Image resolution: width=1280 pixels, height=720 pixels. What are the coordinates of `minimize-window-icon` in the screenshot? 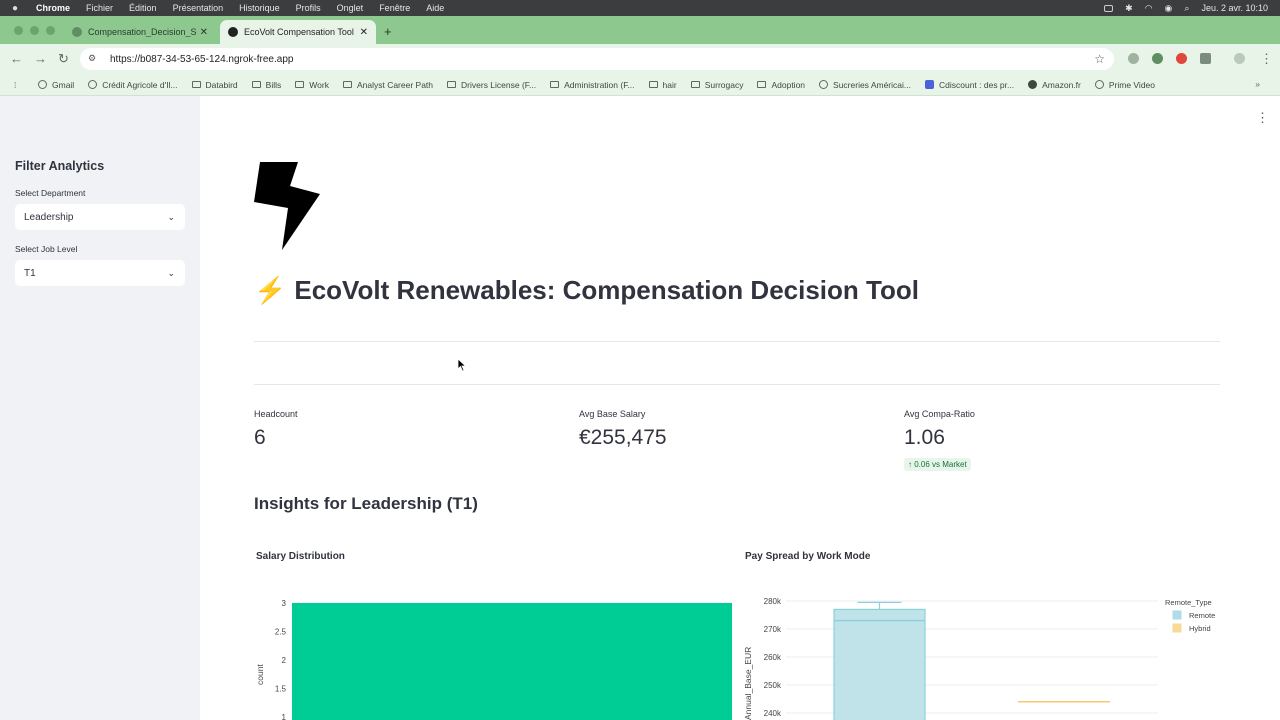 It's located at (34, 30).